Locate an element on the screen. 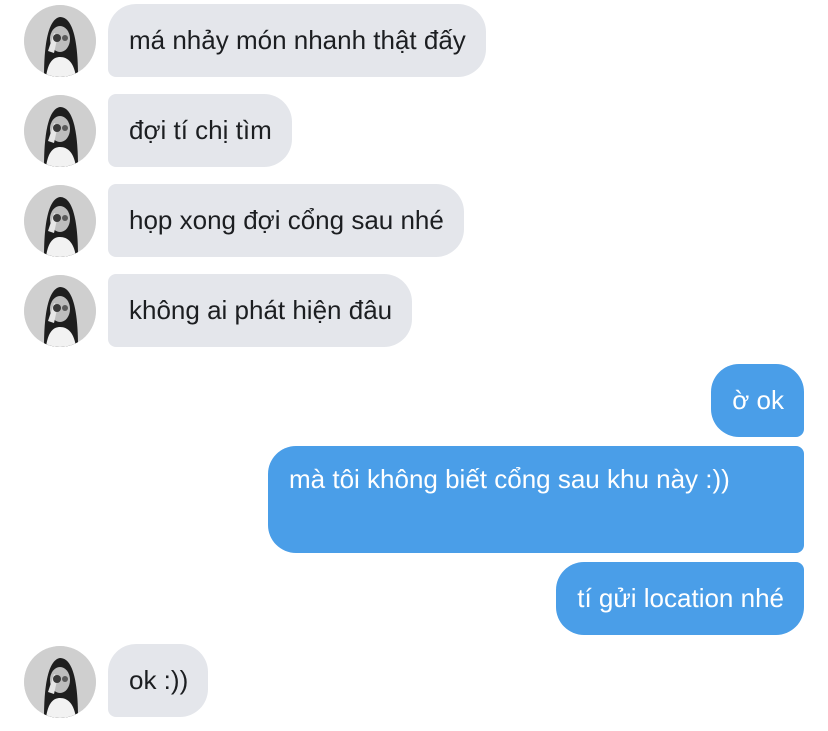  message-text: họp xong đợi cổng sau nhé is located at coordinates (286, 220).